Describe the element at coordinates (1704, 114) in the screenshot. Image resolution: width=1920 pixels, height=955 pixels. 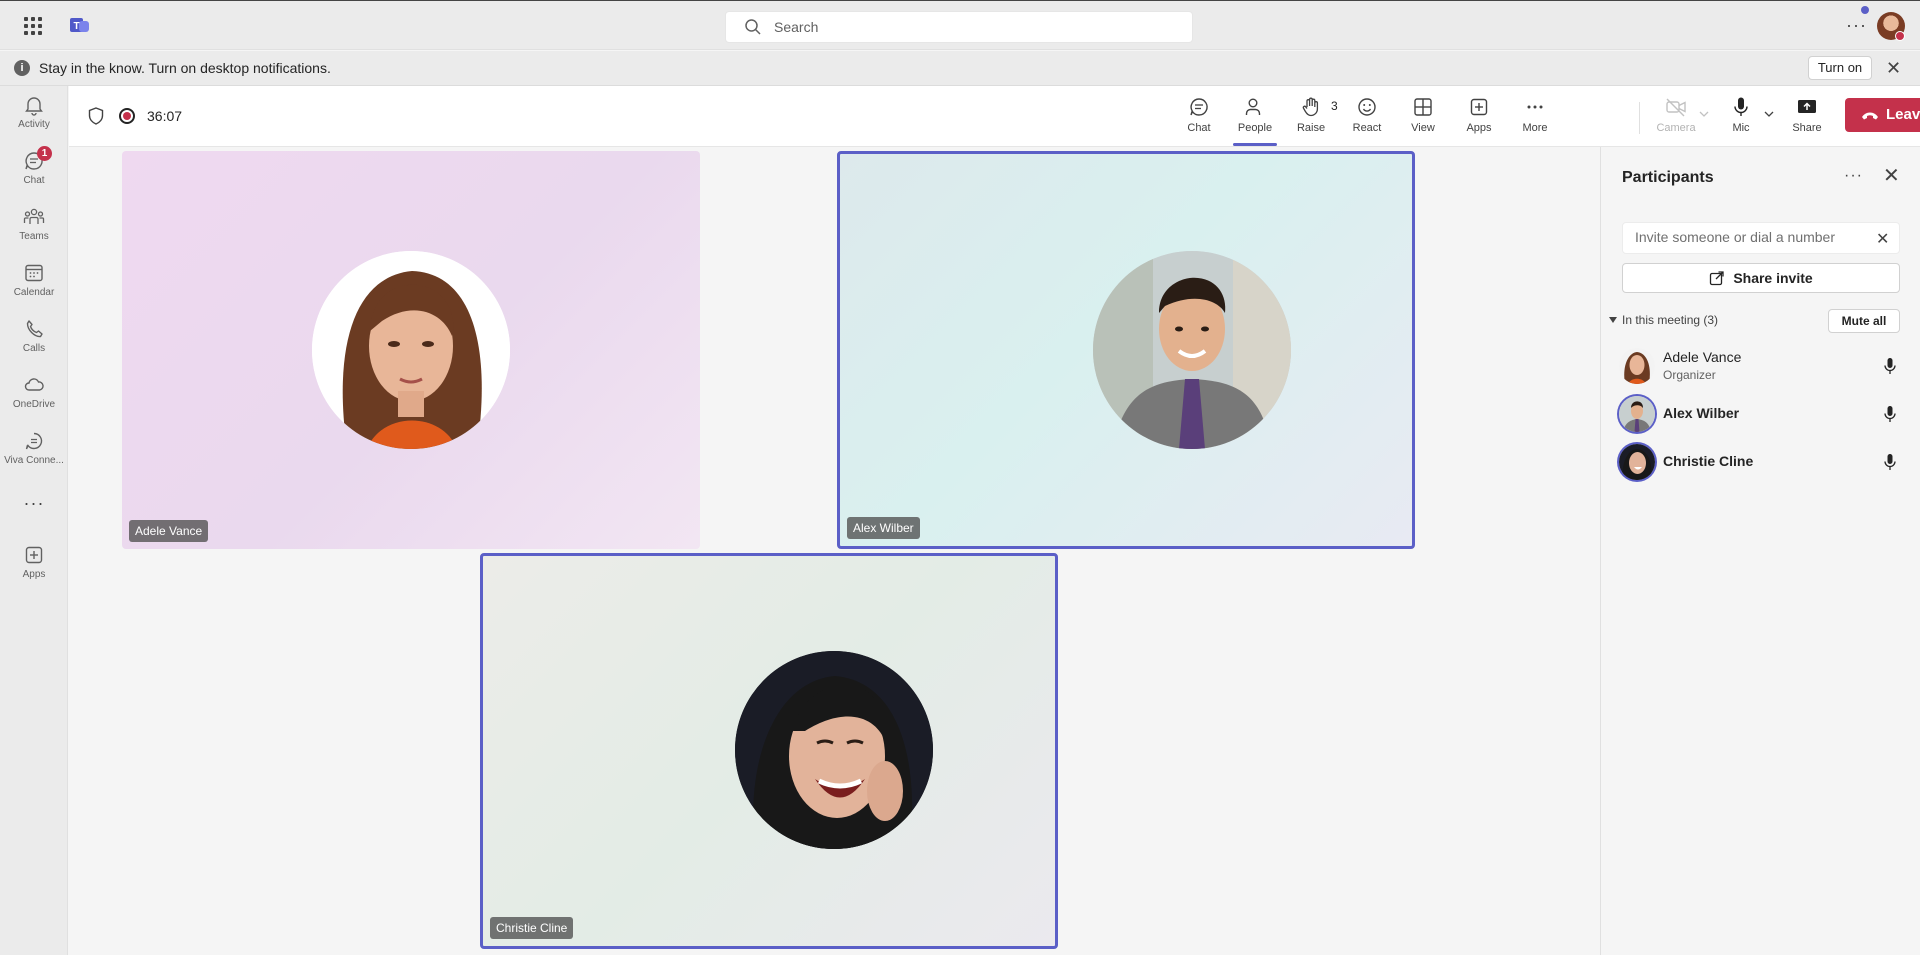
I see `camera-options-chevron-icon` at that location.